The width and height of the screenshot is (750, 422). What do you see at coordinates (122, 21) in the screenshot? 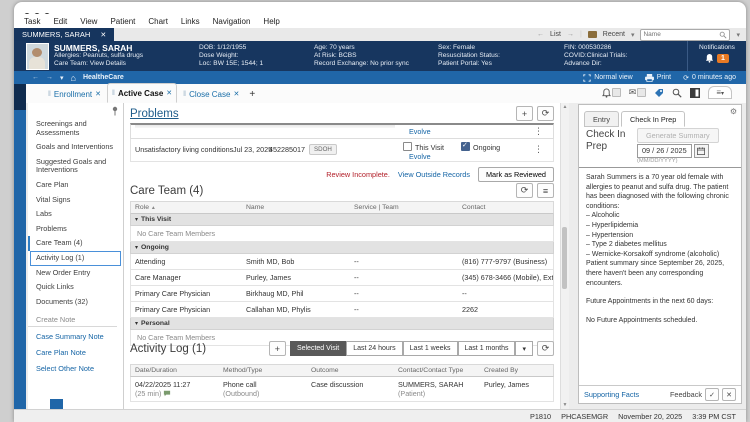
I see `menu-patient: Patient` at bounding box center [122, 21].